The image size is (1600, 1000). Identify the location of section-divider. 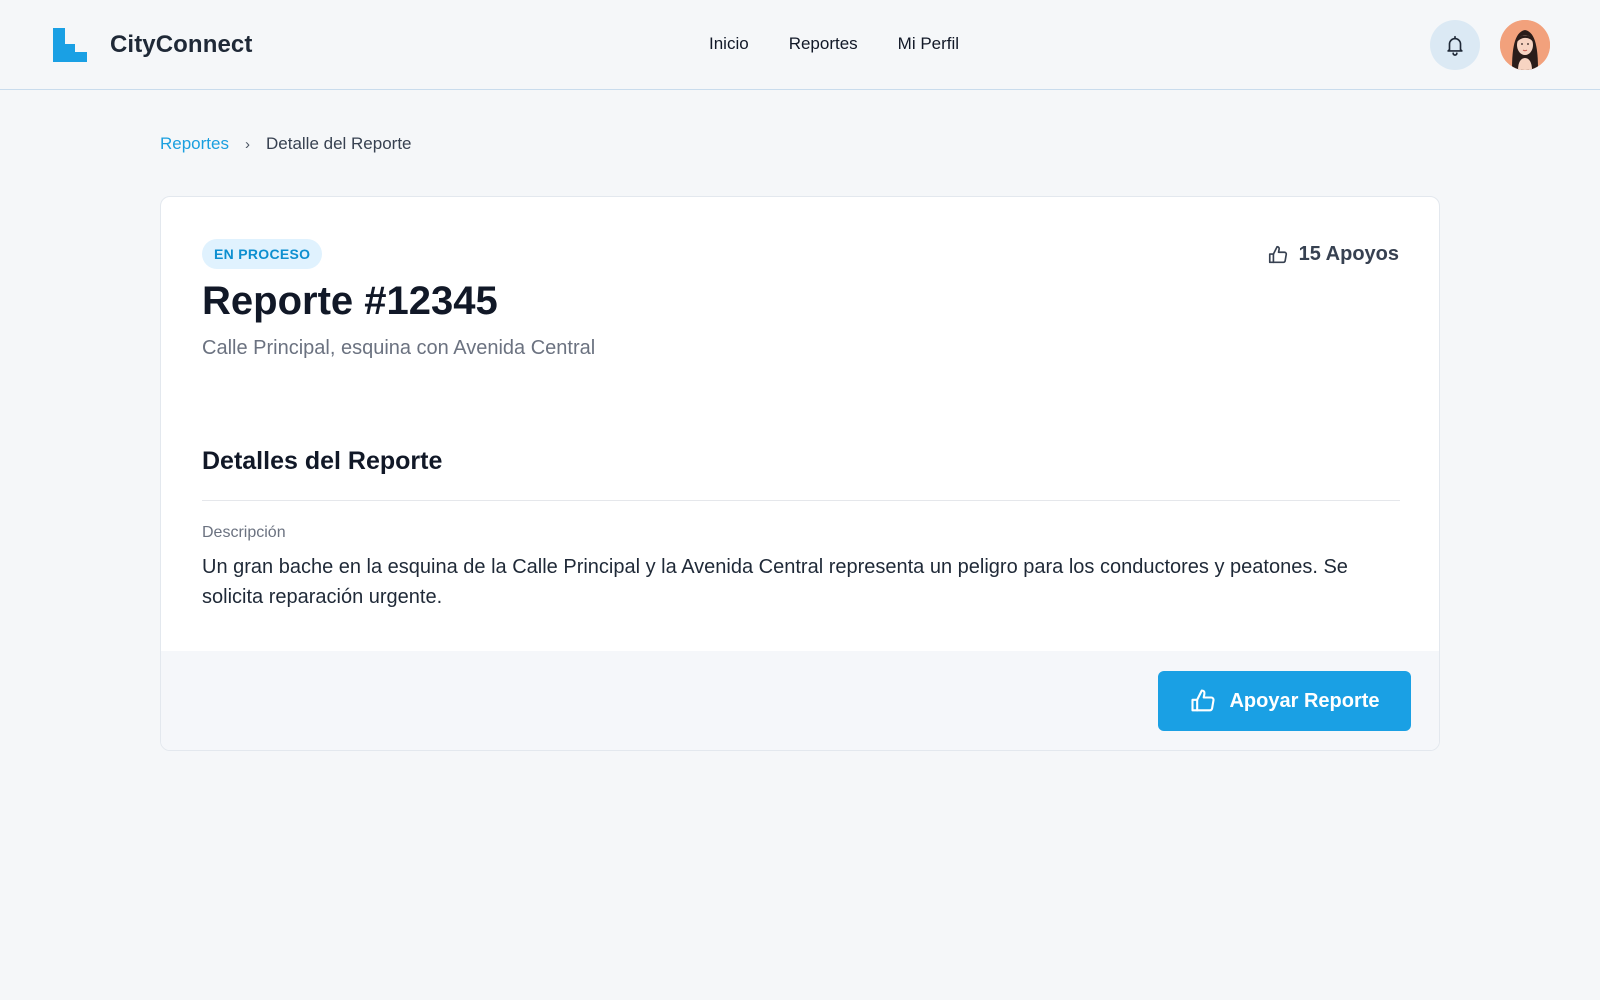
(801, 500).